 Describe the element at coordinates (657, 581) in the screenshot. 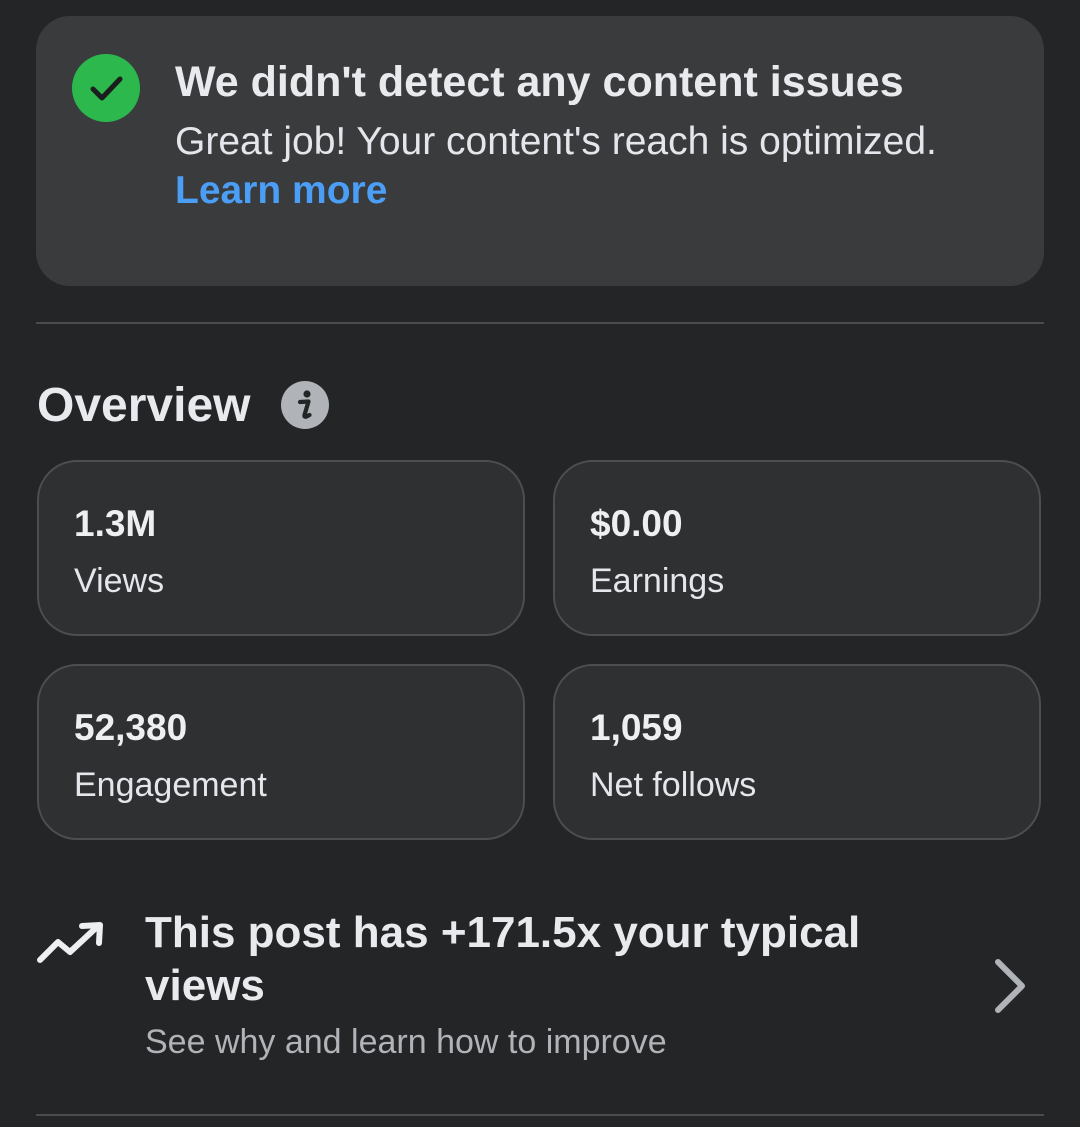

I see `metric-label: Earnings` at that location.